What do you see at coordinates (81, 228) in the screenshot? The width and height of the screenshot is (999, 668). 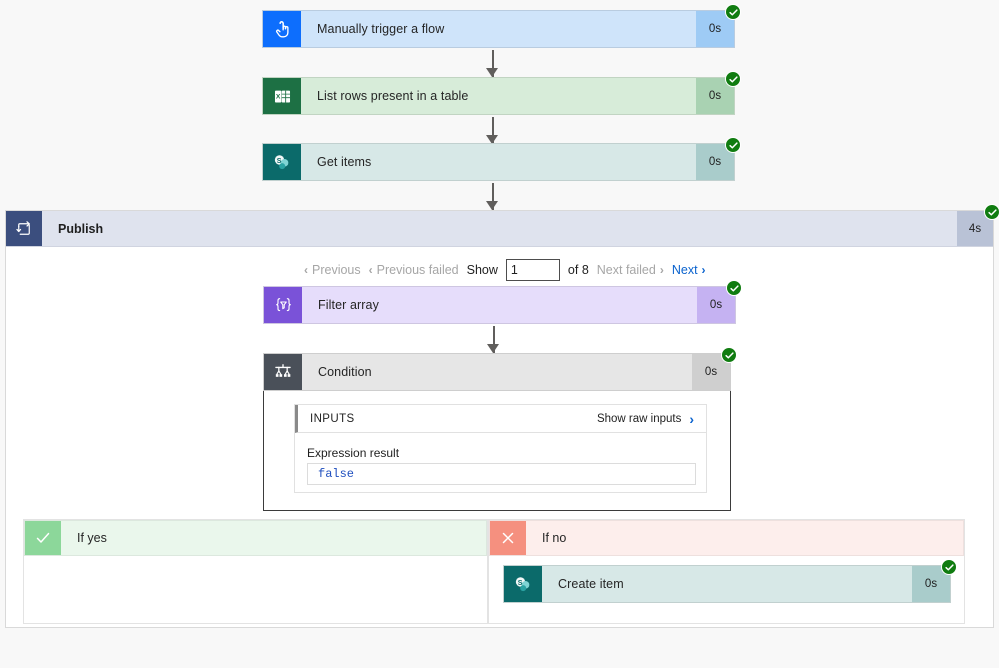 I see `scope-title: Publish` at bounding box center [81, 228].